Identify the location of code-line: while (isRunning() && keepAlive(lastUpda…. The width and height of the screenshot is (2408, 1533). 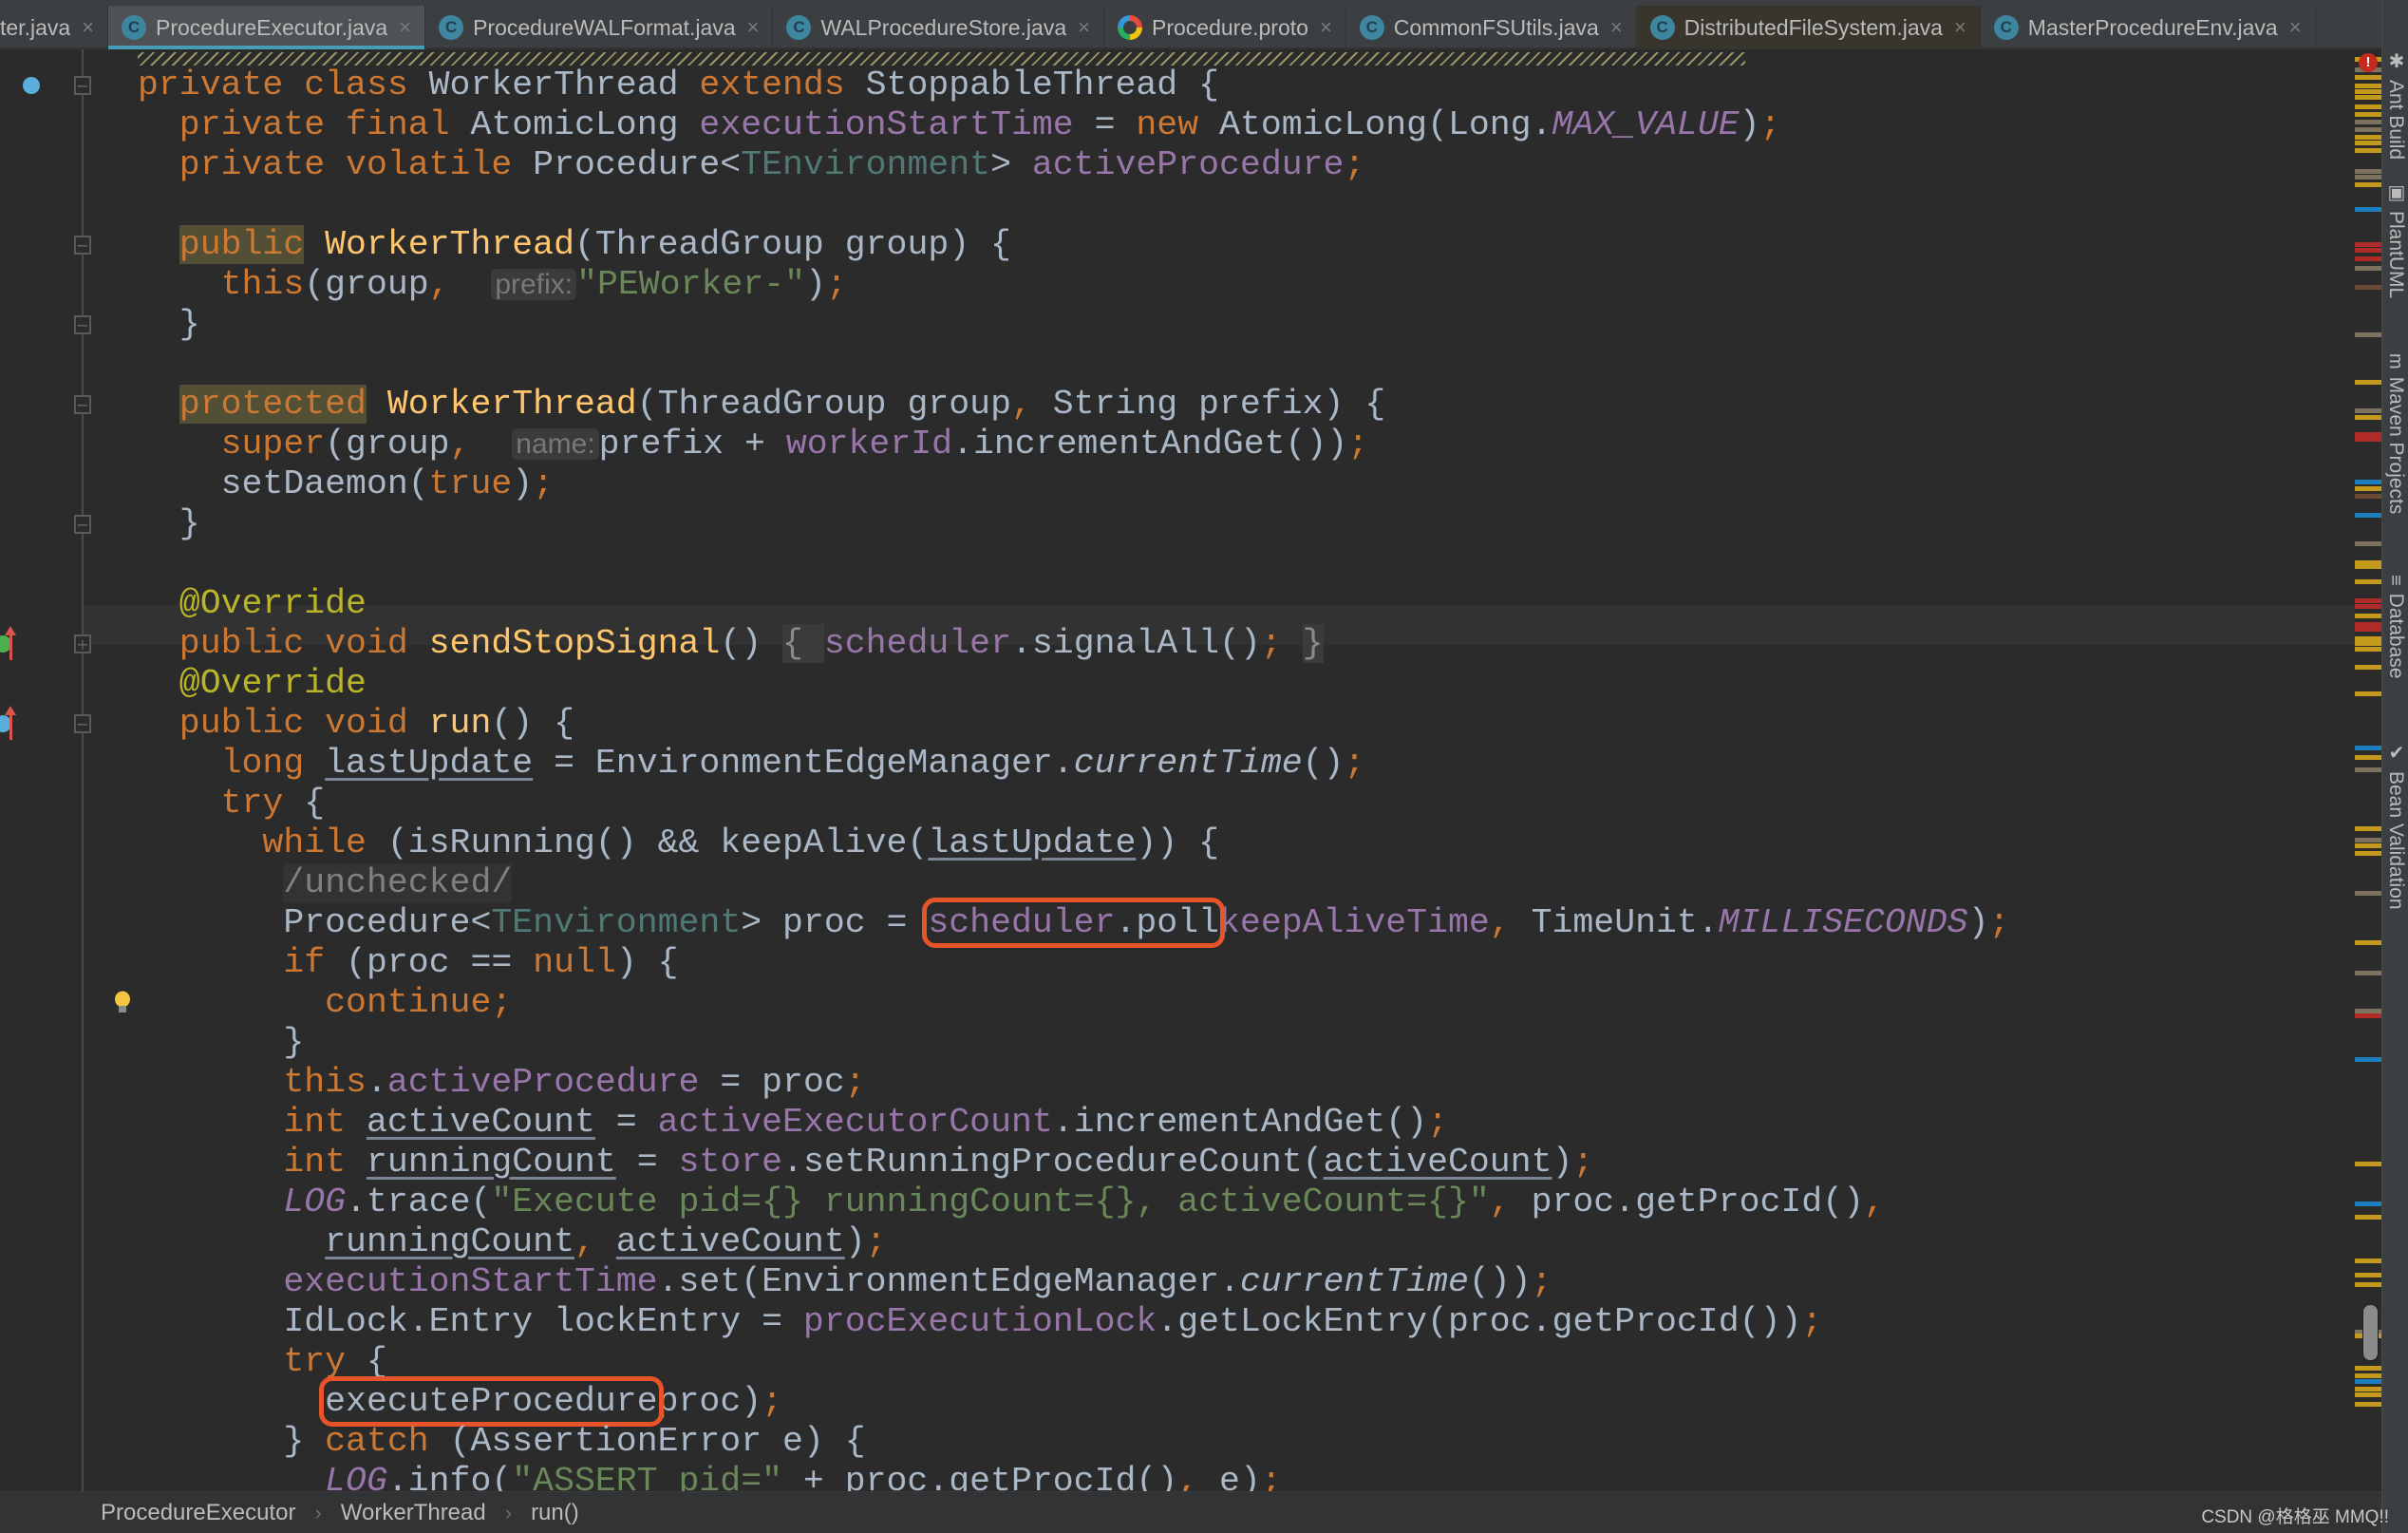
(678, 843).